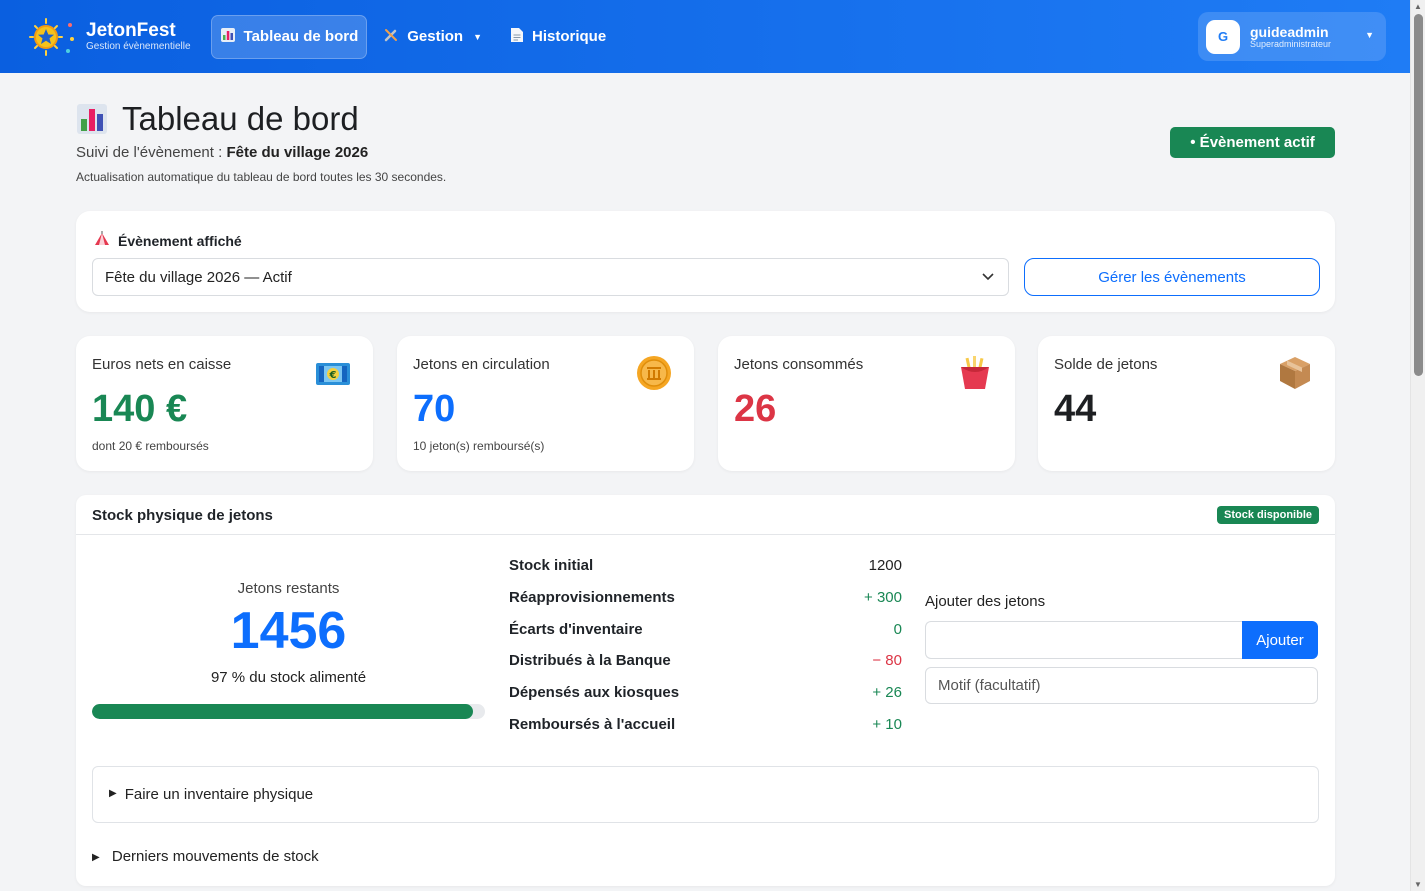 This screenshot has width=1425, height=891. What do you see at coordinates (705, 794) in the screenshot?
I see `inventory-toggle: ▶ Faire un inventaire physique` at bounding box center [705, 794].